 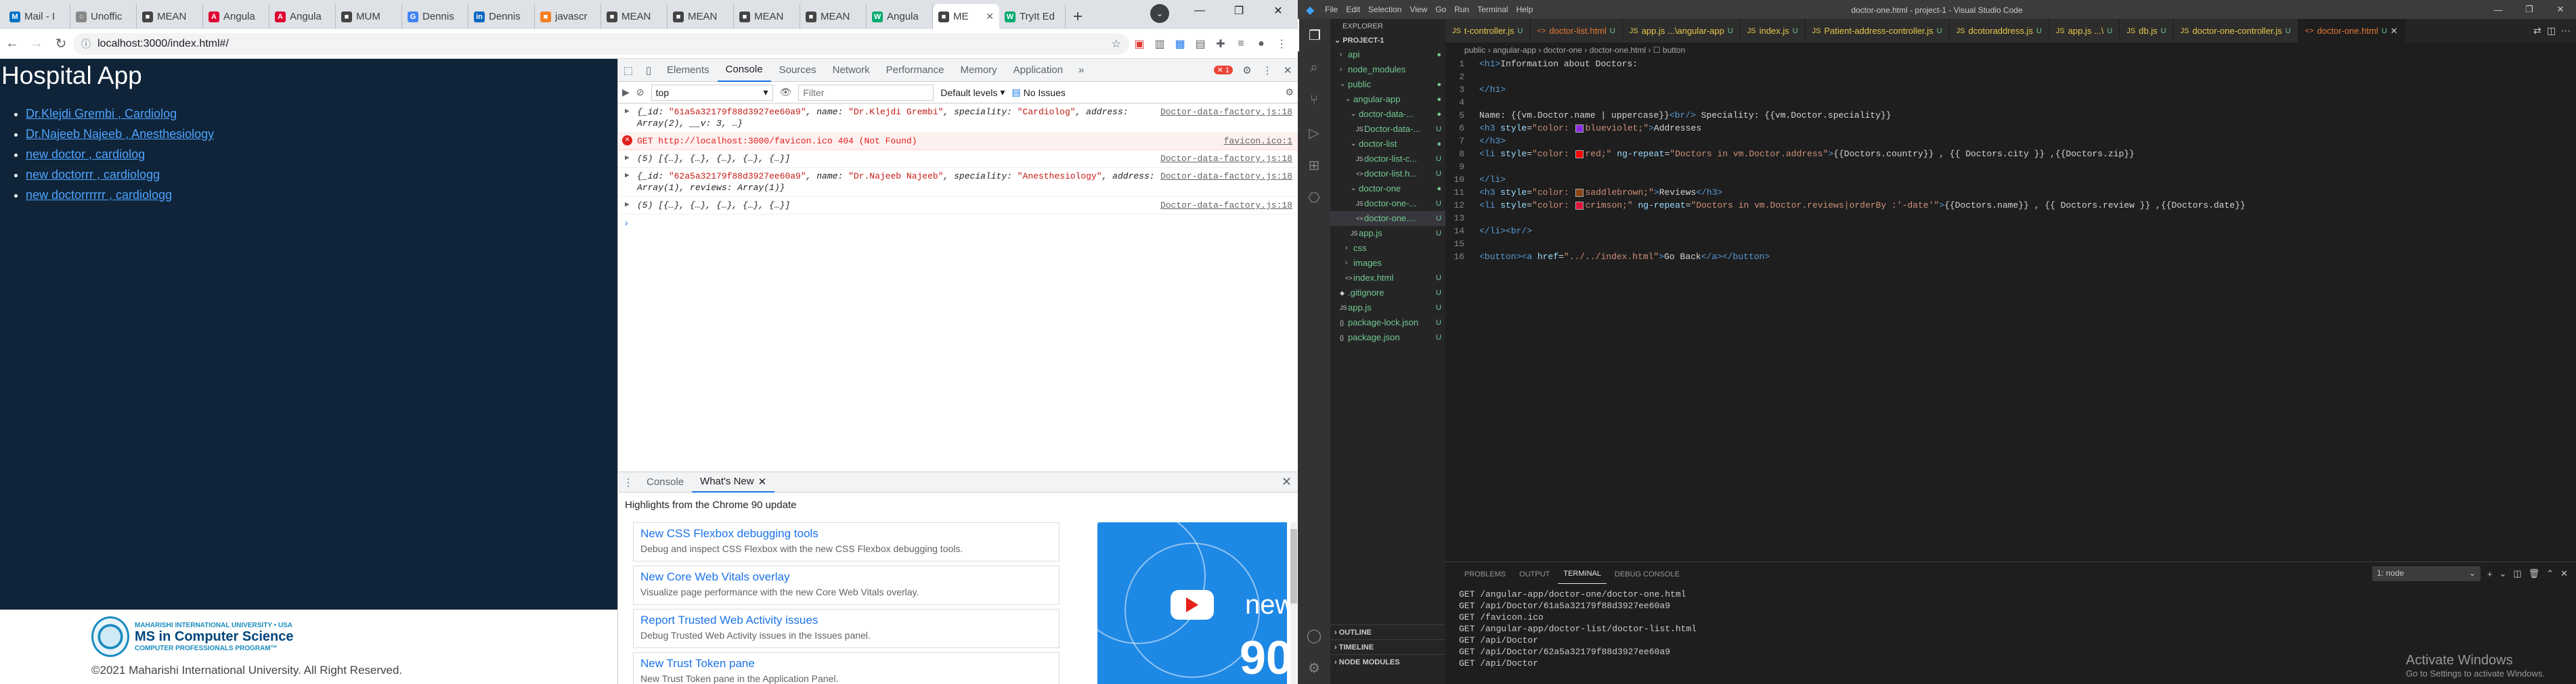 What do you see at coordinates (36, 44) in the screenshot?
I see `forward-arrow-icon: →` at bounding box center [36, 44].